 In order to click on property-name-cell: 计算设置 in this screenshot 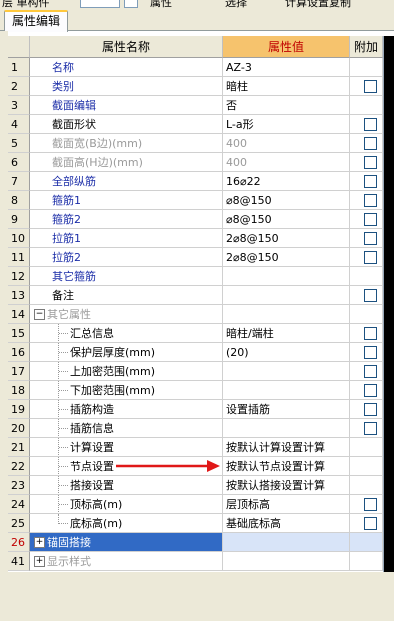, I will do `click(126, 447)`.